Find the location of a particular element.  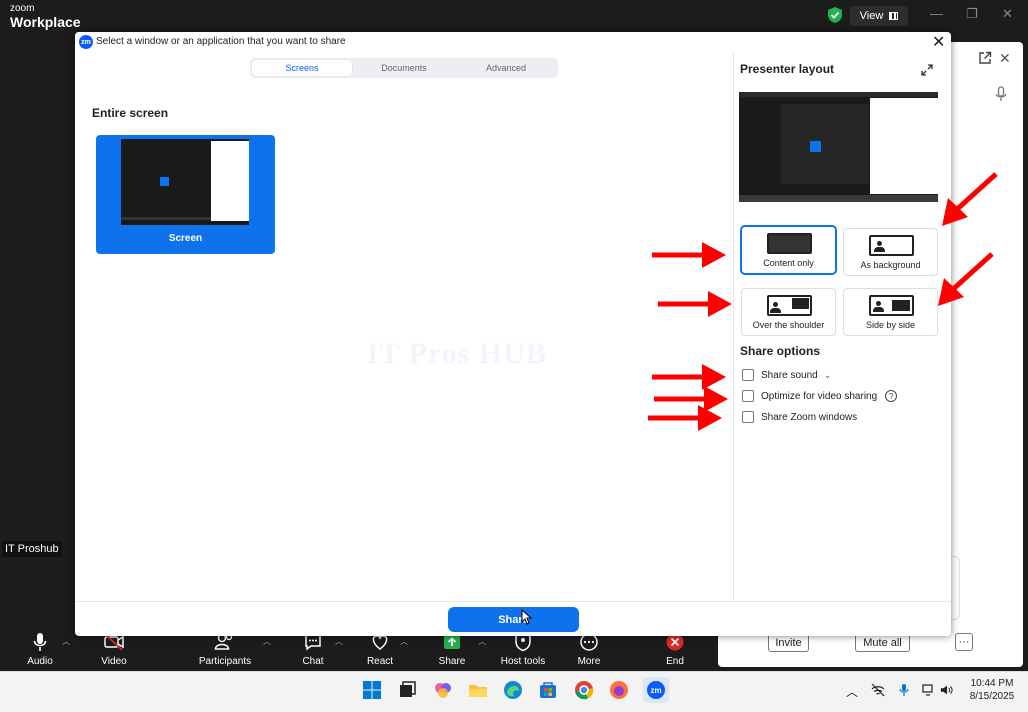

optimize-video-label: Optimize for video sharing is located at coordinates (819, 396).